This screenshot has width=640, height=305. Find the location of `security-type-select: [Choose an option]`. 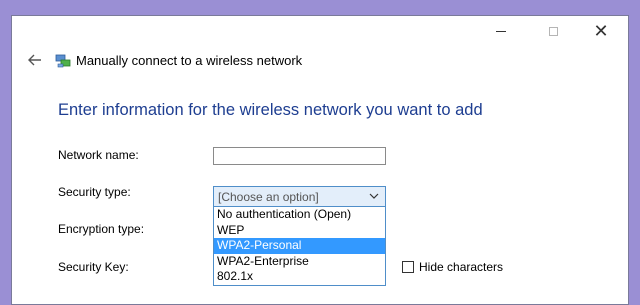

security-type-select: [Choose an option] is located at coordinates (299, 196).